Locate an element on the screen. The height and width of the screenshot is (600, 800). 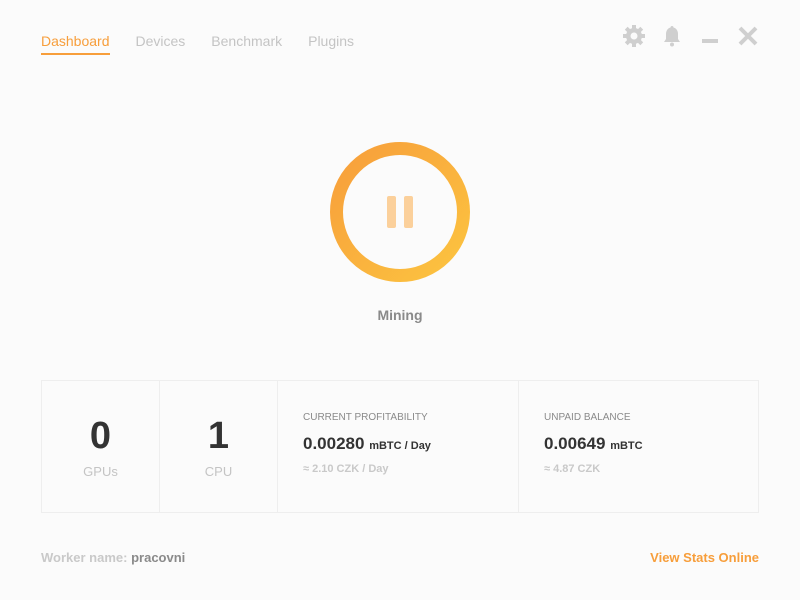
tab-benchmark: Benchmark is located at coordinates (246, 44).